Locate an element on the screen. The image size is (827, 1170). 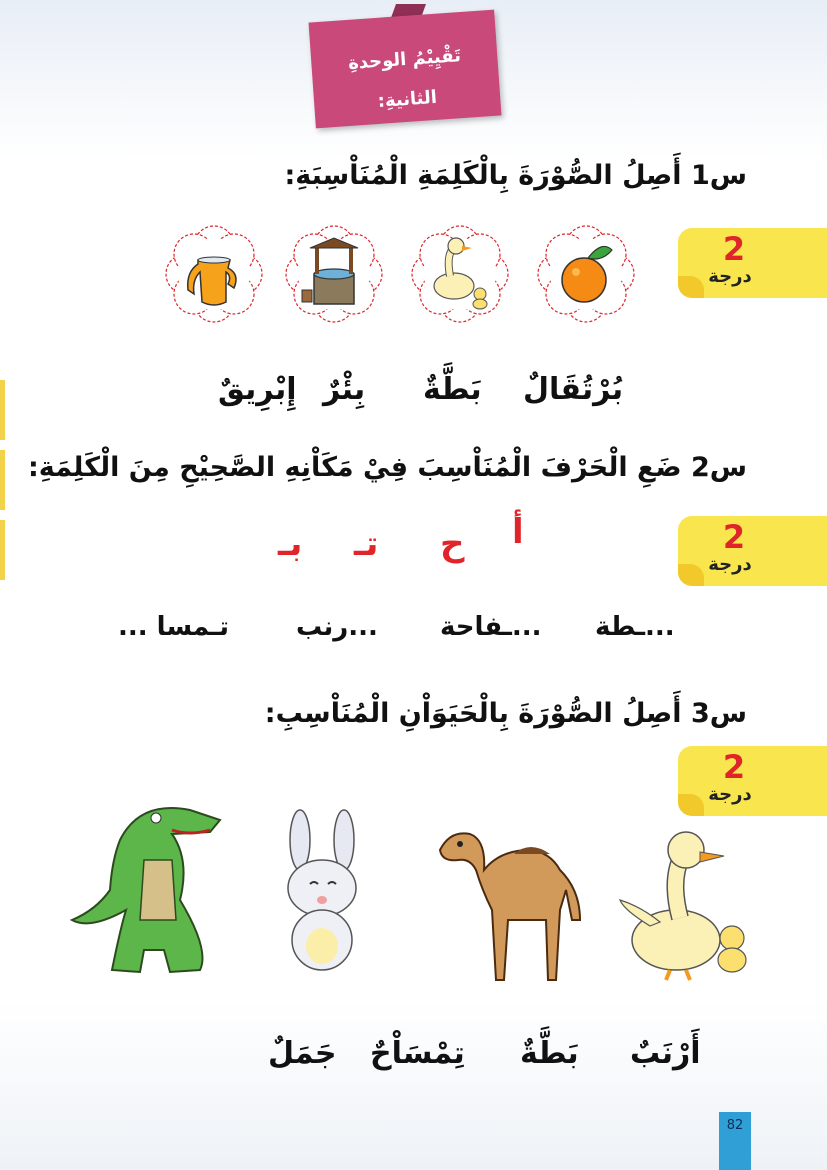
q2-word-3: ...رنب is located at coordinates (337, 627).